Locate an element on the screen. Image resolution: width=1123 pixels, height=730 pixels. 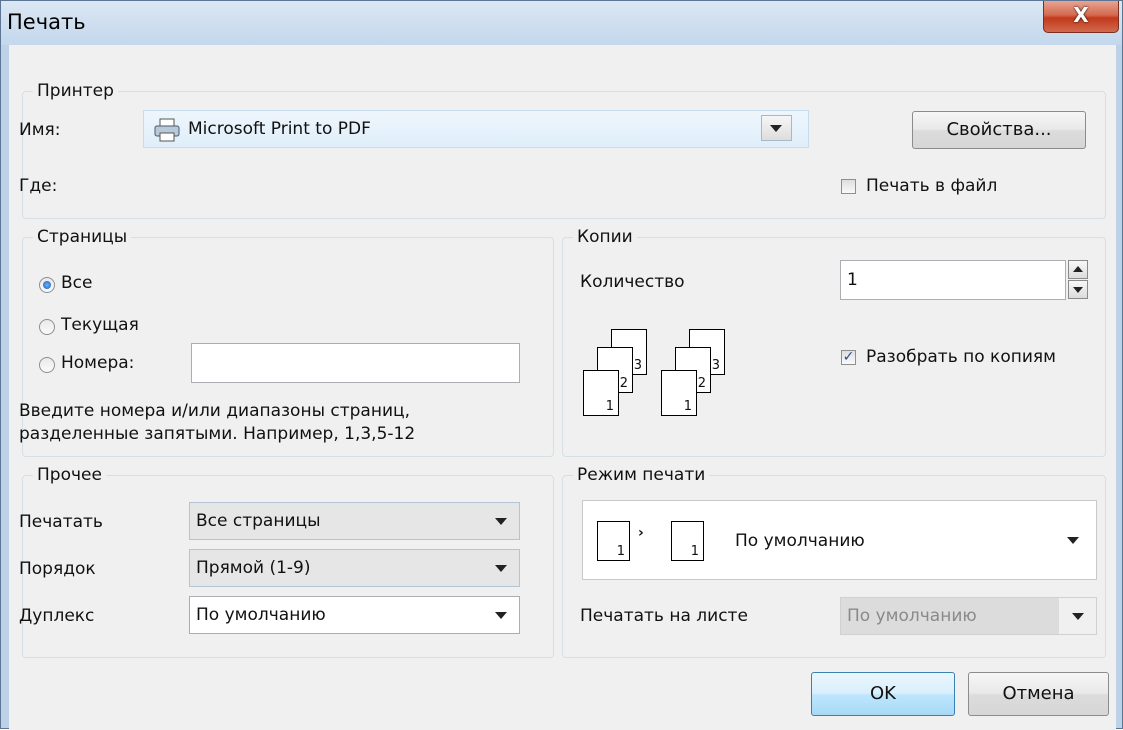
print-range-select: Все страницы is located at coordinates (354, 521).